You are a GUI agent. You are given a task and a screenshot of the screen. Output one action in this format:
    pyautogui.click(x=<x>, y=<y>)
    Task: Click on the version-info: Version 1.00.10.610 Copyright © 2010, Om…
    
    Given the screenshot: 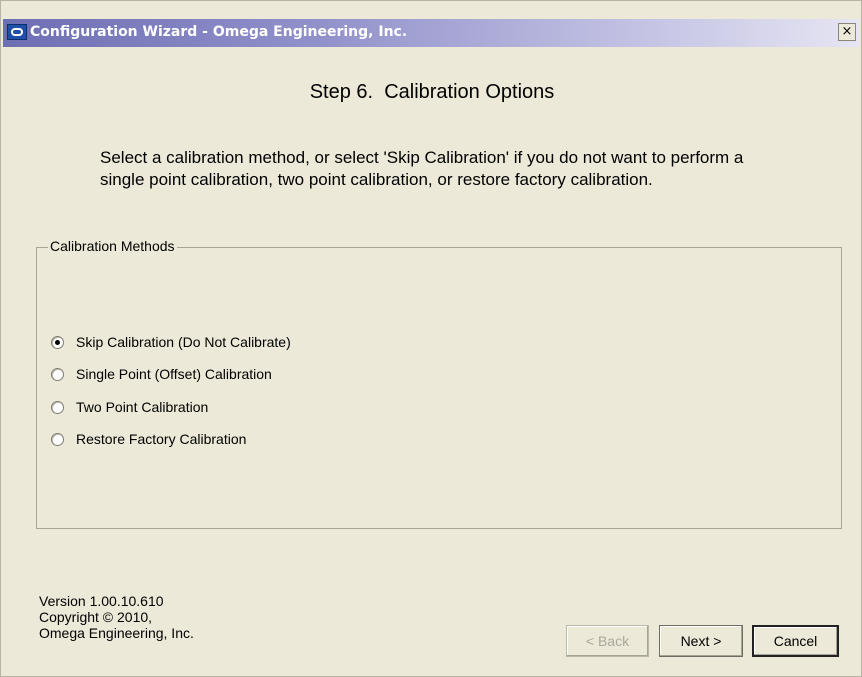 What is the action you would take?
    pyautogui.click(x=116, y=617)
    